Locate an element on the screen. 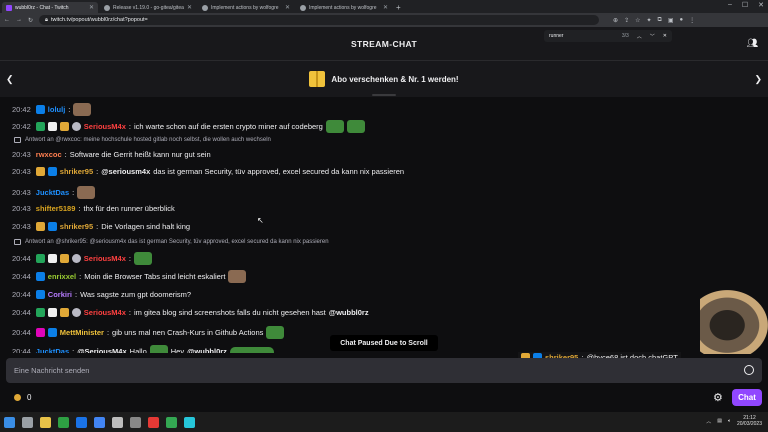  chat-username: enrixxel is located at coordinates (62, 276).